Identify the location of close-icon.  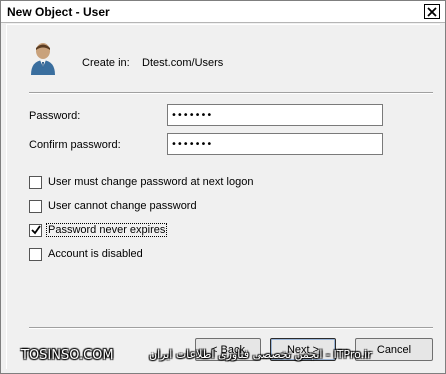
(432, 11).